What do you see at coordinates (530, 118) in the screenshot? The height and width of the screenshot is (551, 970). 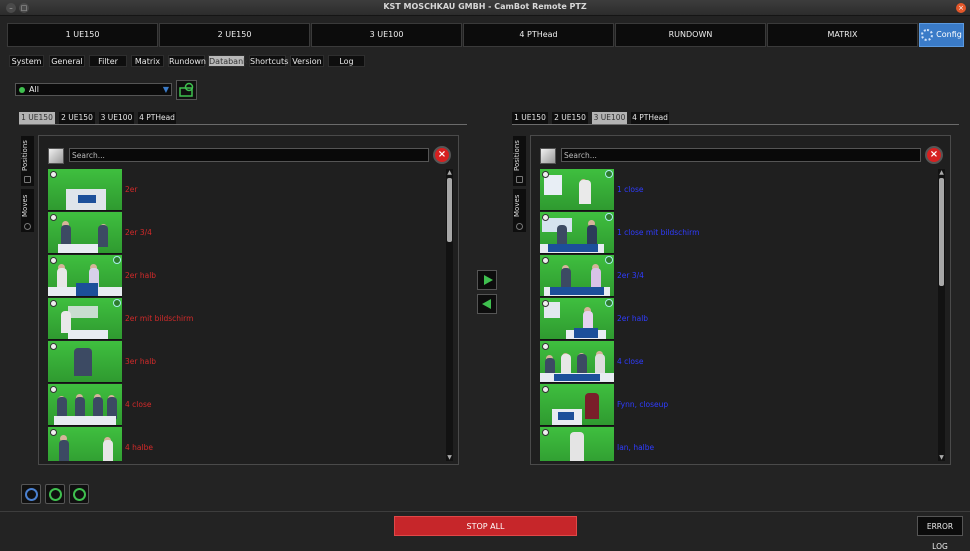 I see `right-cam-tab-1: 1 UE150` at bounding box center [530, 118].